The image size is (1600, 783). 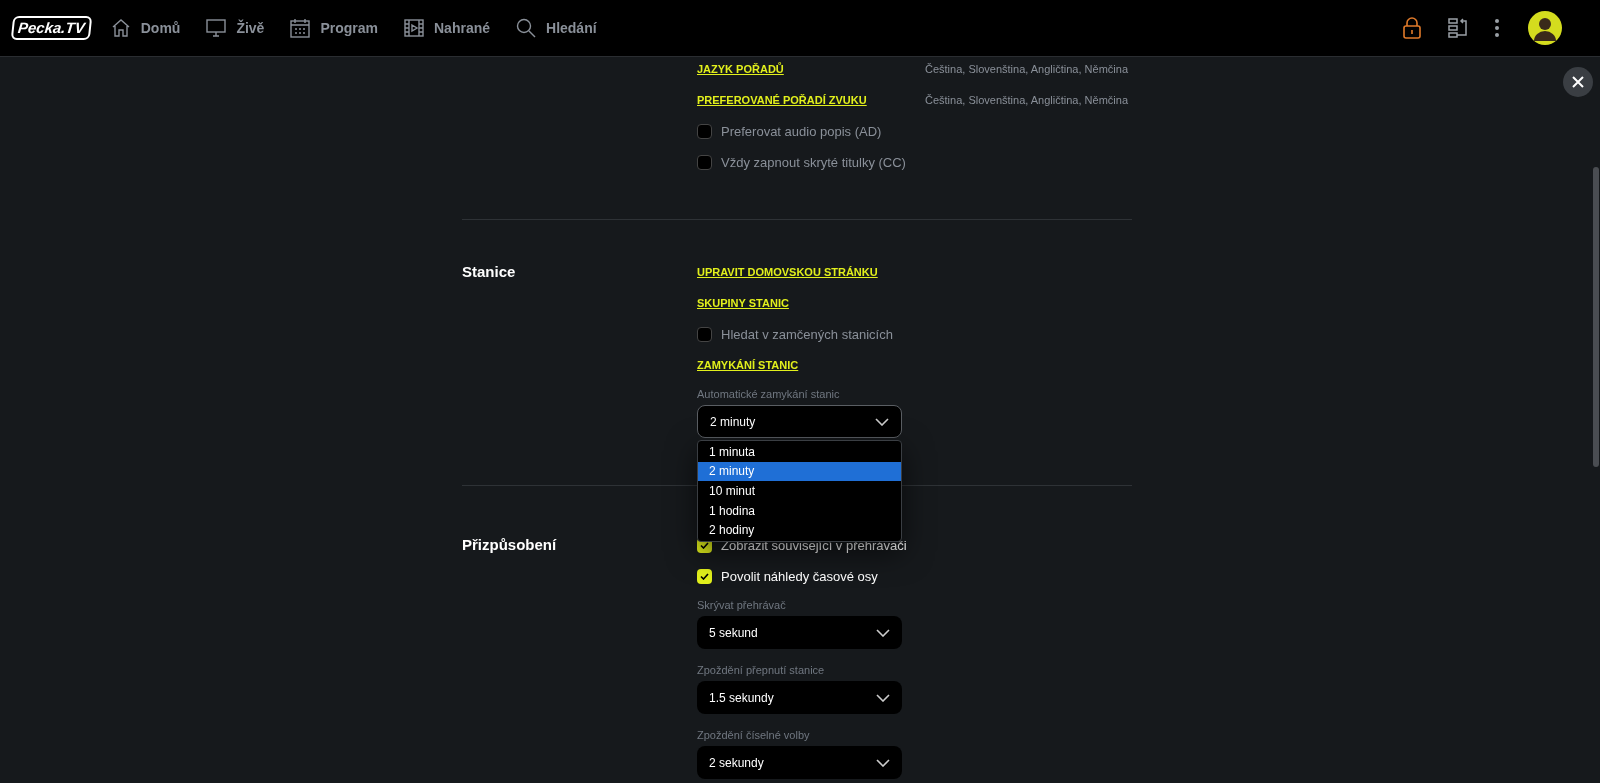 I want to click on section-title: Stanice, so click(x=489, y=272).